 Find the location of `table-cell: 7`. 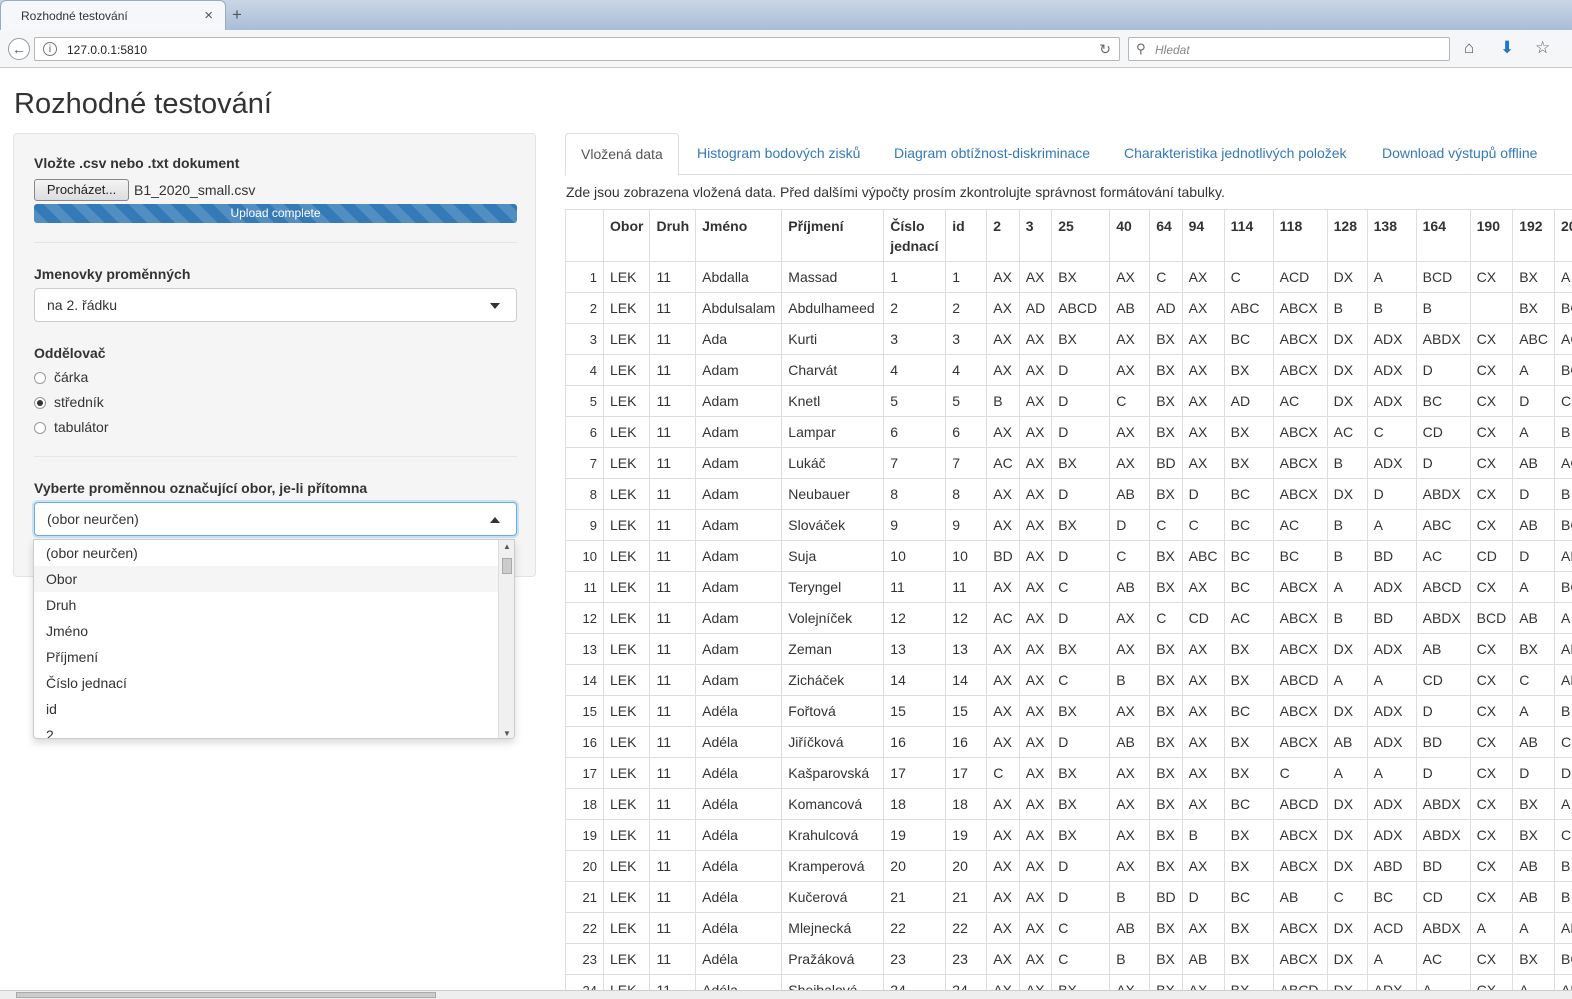

table-cell: 7 is located at coordinates (966, 463).